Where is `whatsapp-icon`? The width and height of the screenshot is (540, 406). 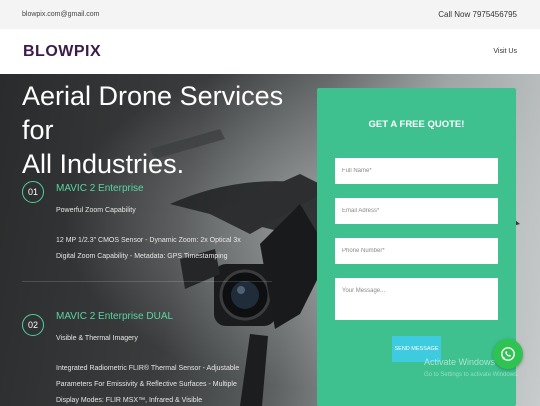 whatsapp-icon is located at coordinates (508, 354).